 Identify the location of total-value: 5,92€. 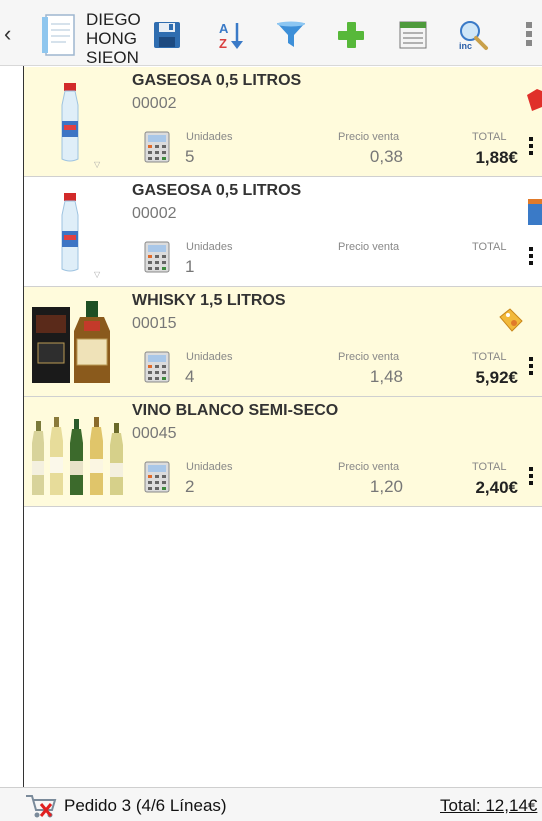
(496, 377).